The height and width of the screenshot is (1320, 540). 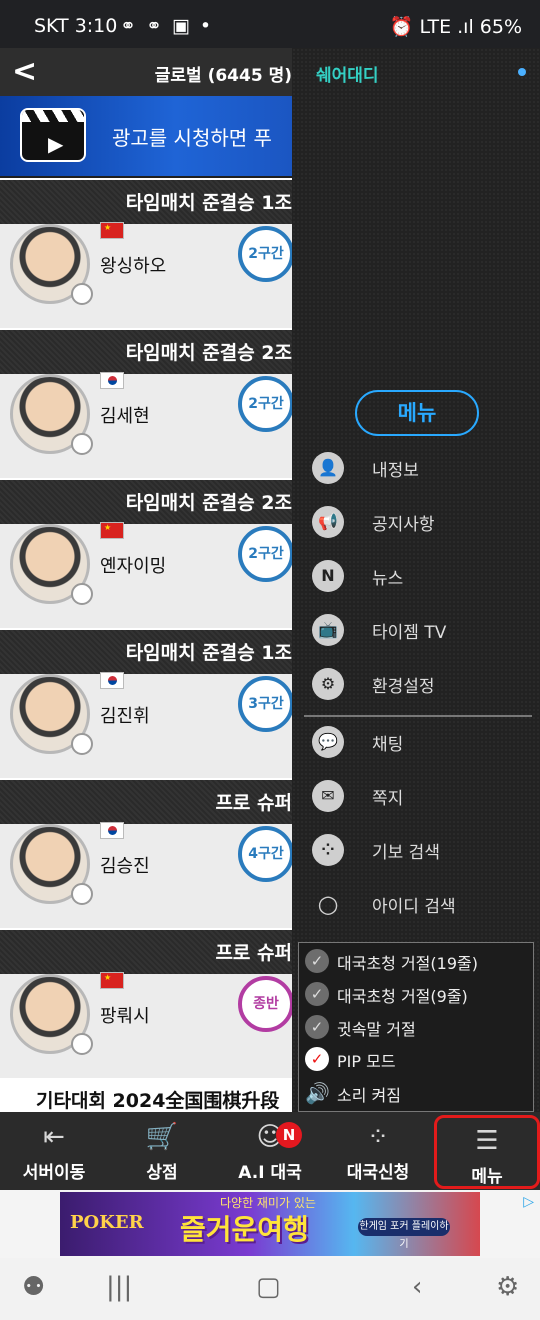 What do you see at coordinates (528, 1202) in the screenshot?
I see `adchoices-icon: ▷` at bounding box center [528, 1202].